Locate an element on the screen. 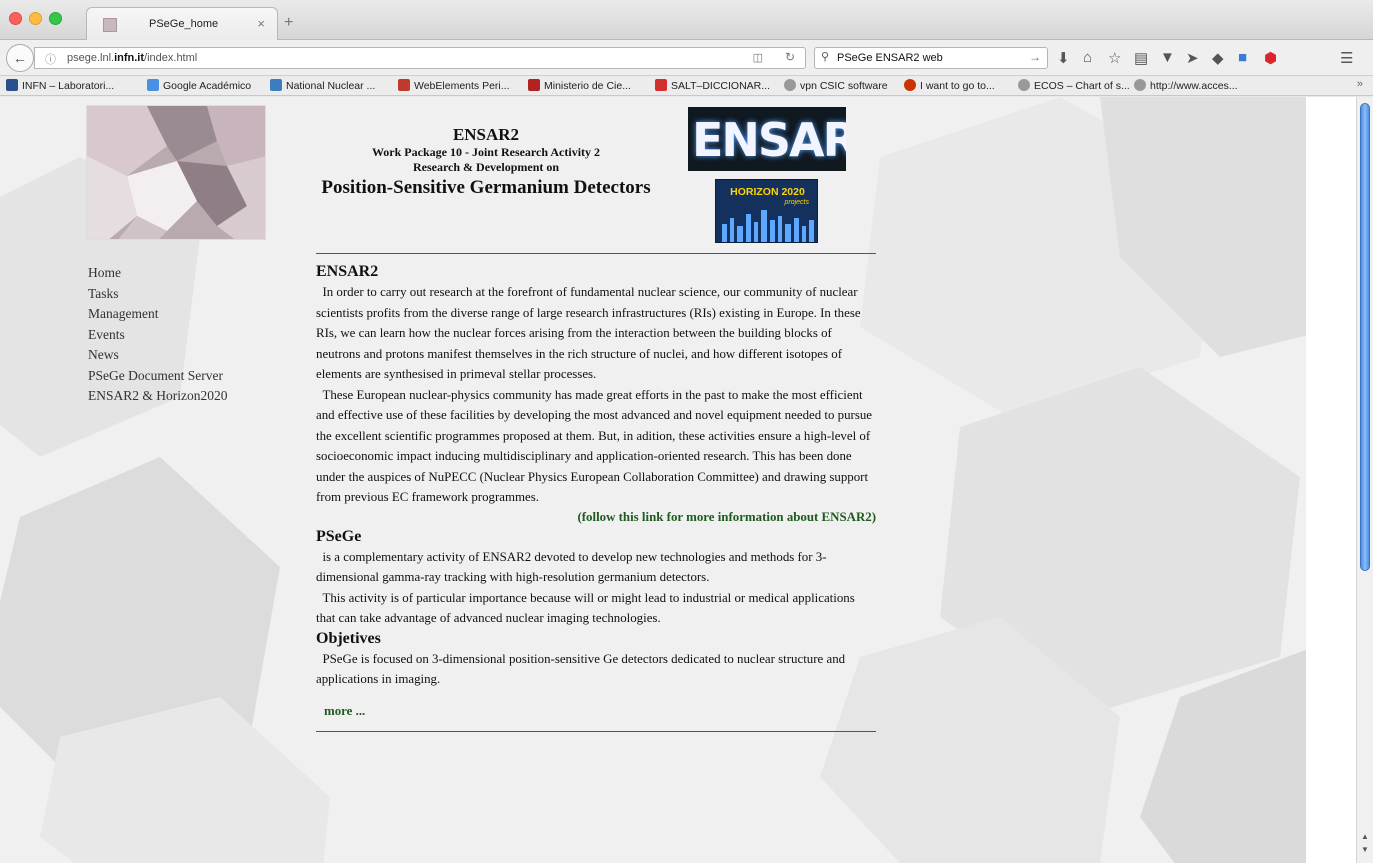 The image size is (1373, 863). ensar2-logo: ENSAR2 is located at coordinates (767, 139).